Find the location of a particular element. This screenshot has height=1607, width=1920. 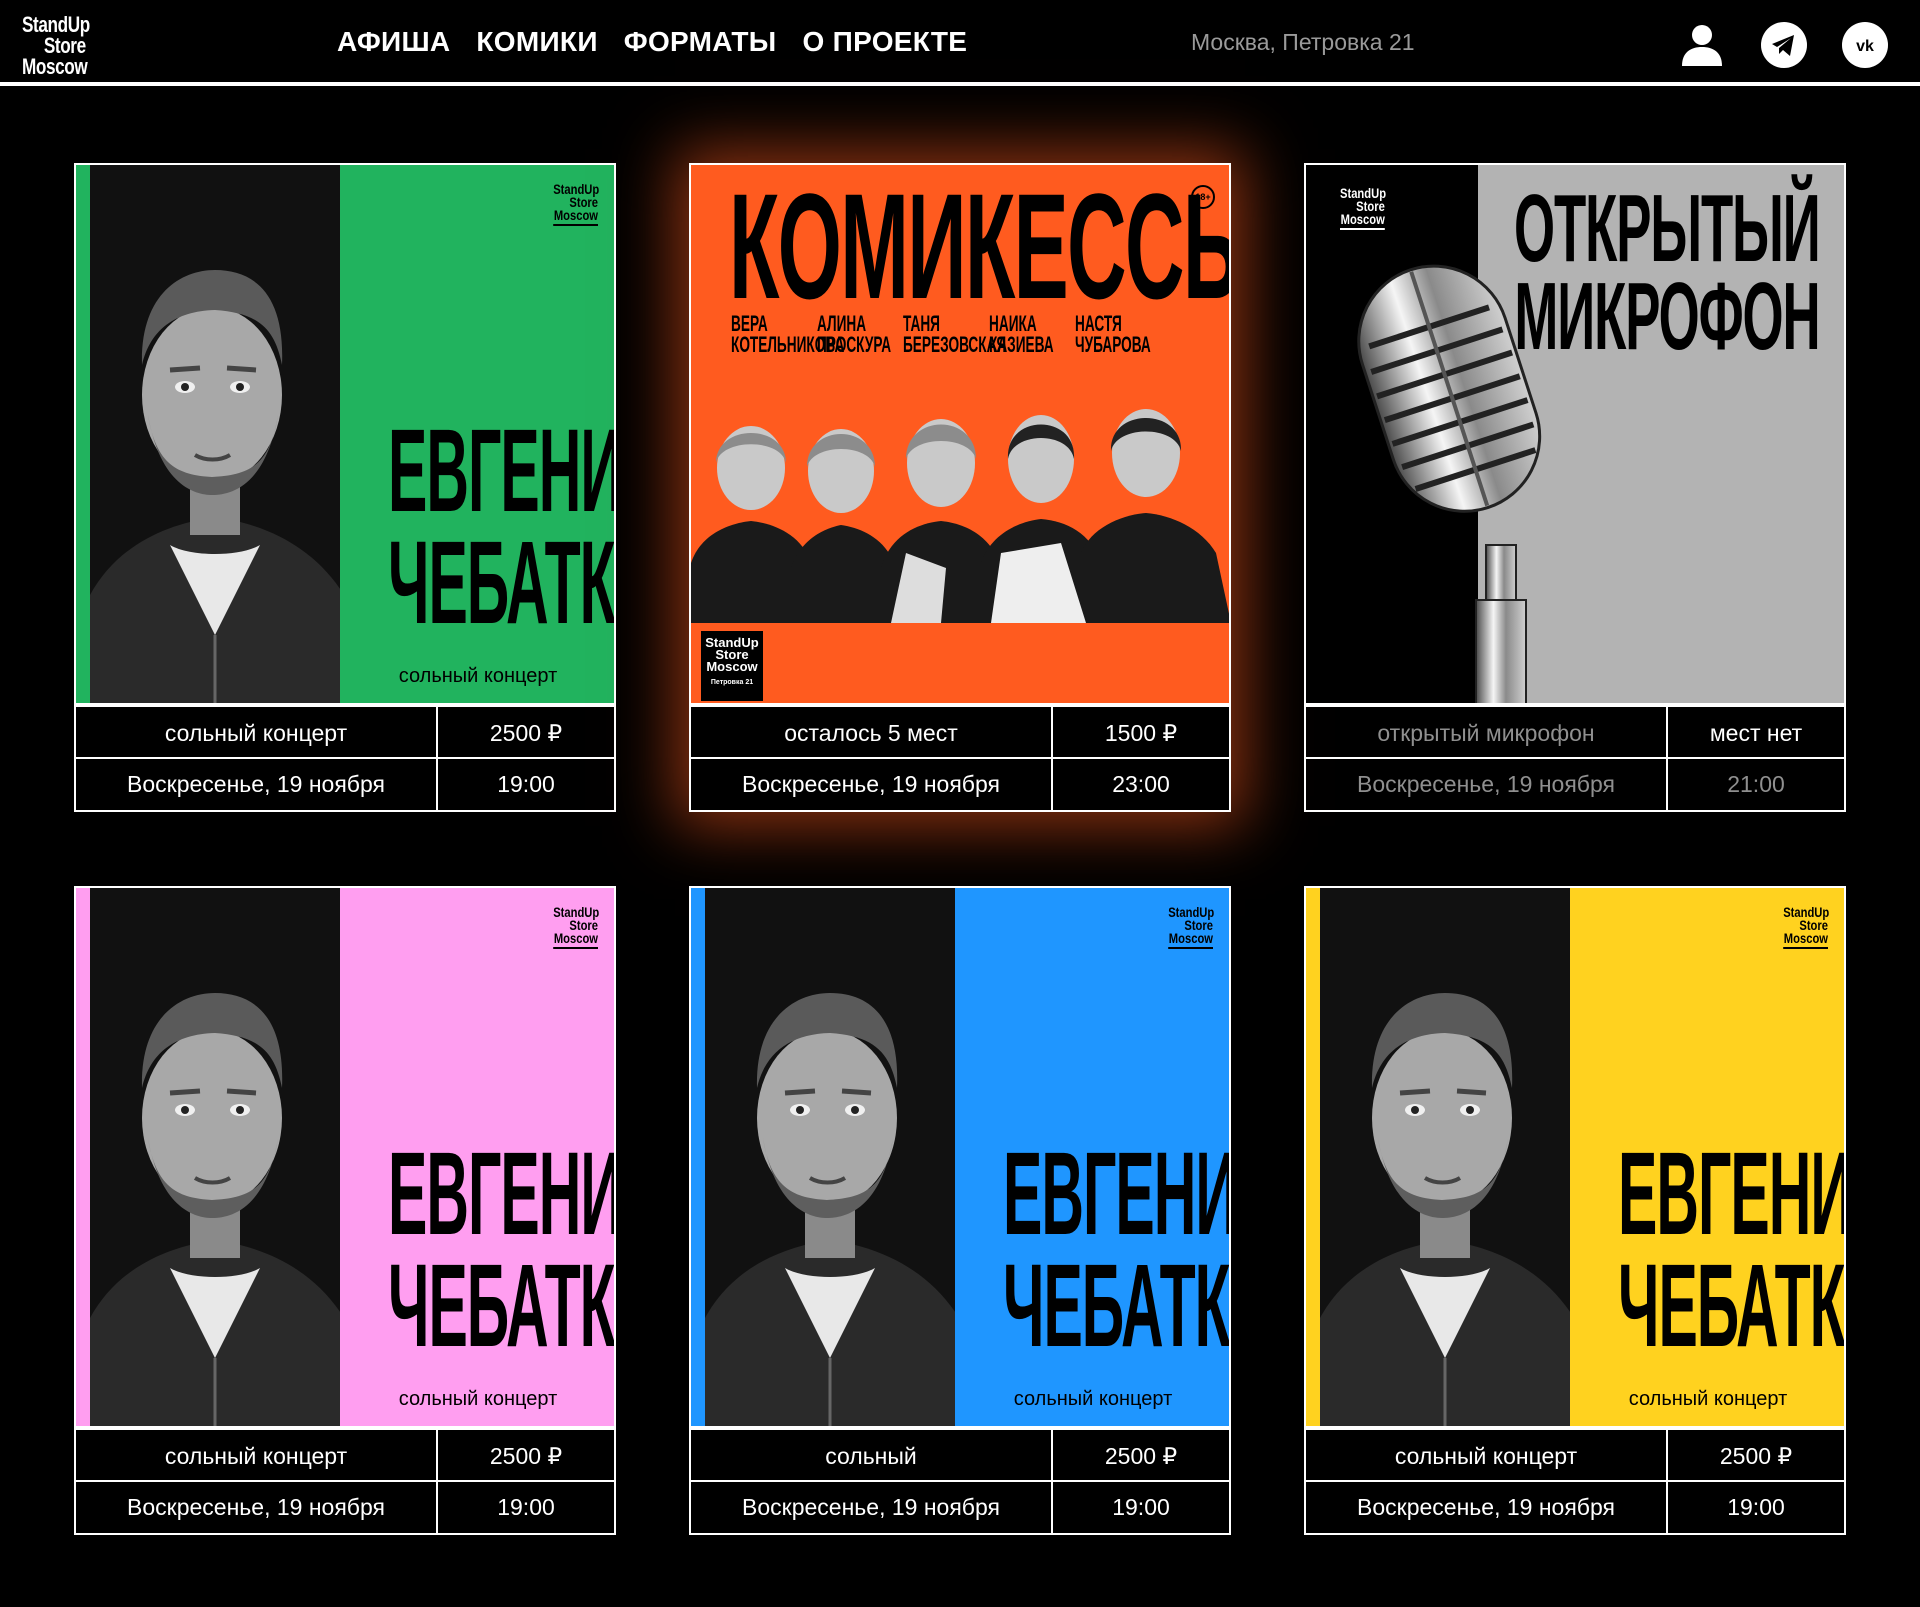

telegram-icon is located at coordinates (1784, 45).